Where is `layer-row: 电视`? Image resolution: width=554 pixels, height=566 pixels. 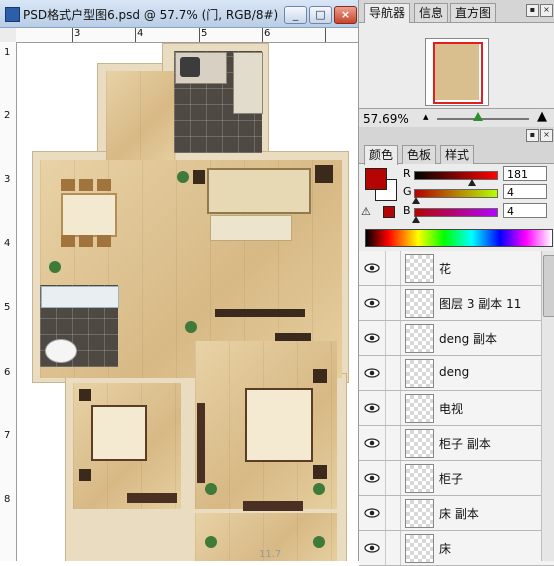 layer-row: 电视 is located at coordinates (456, 408).